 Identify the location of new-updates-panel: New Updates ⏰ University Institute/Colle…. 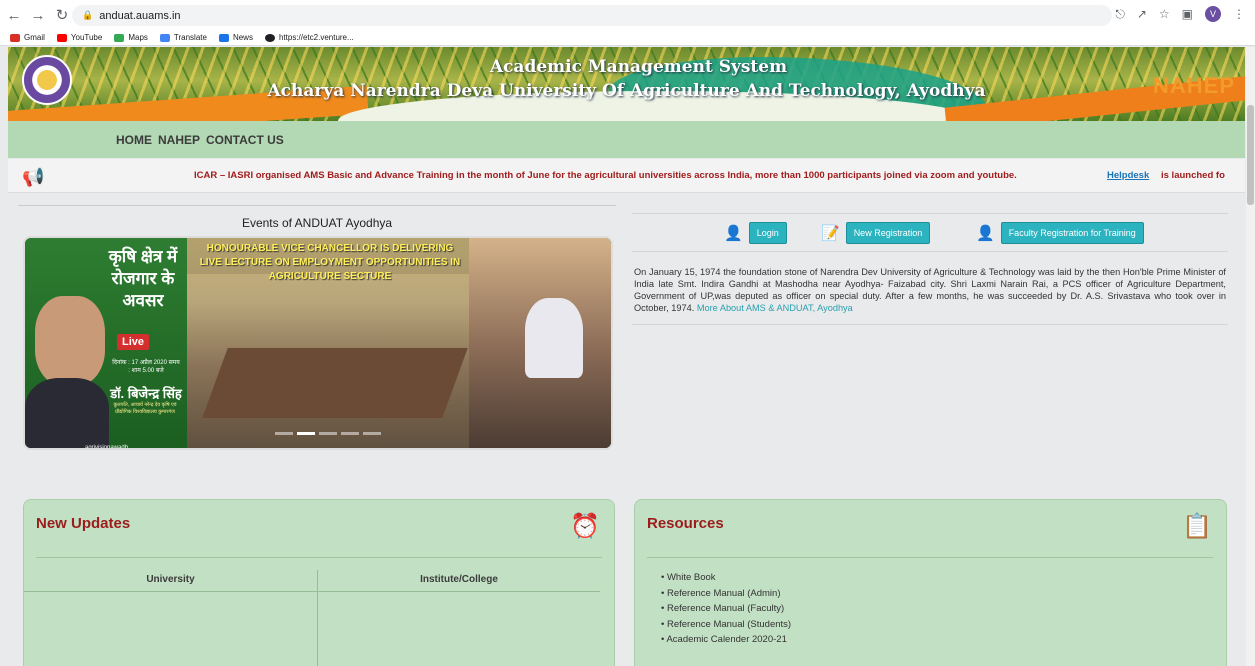
(319, 582).